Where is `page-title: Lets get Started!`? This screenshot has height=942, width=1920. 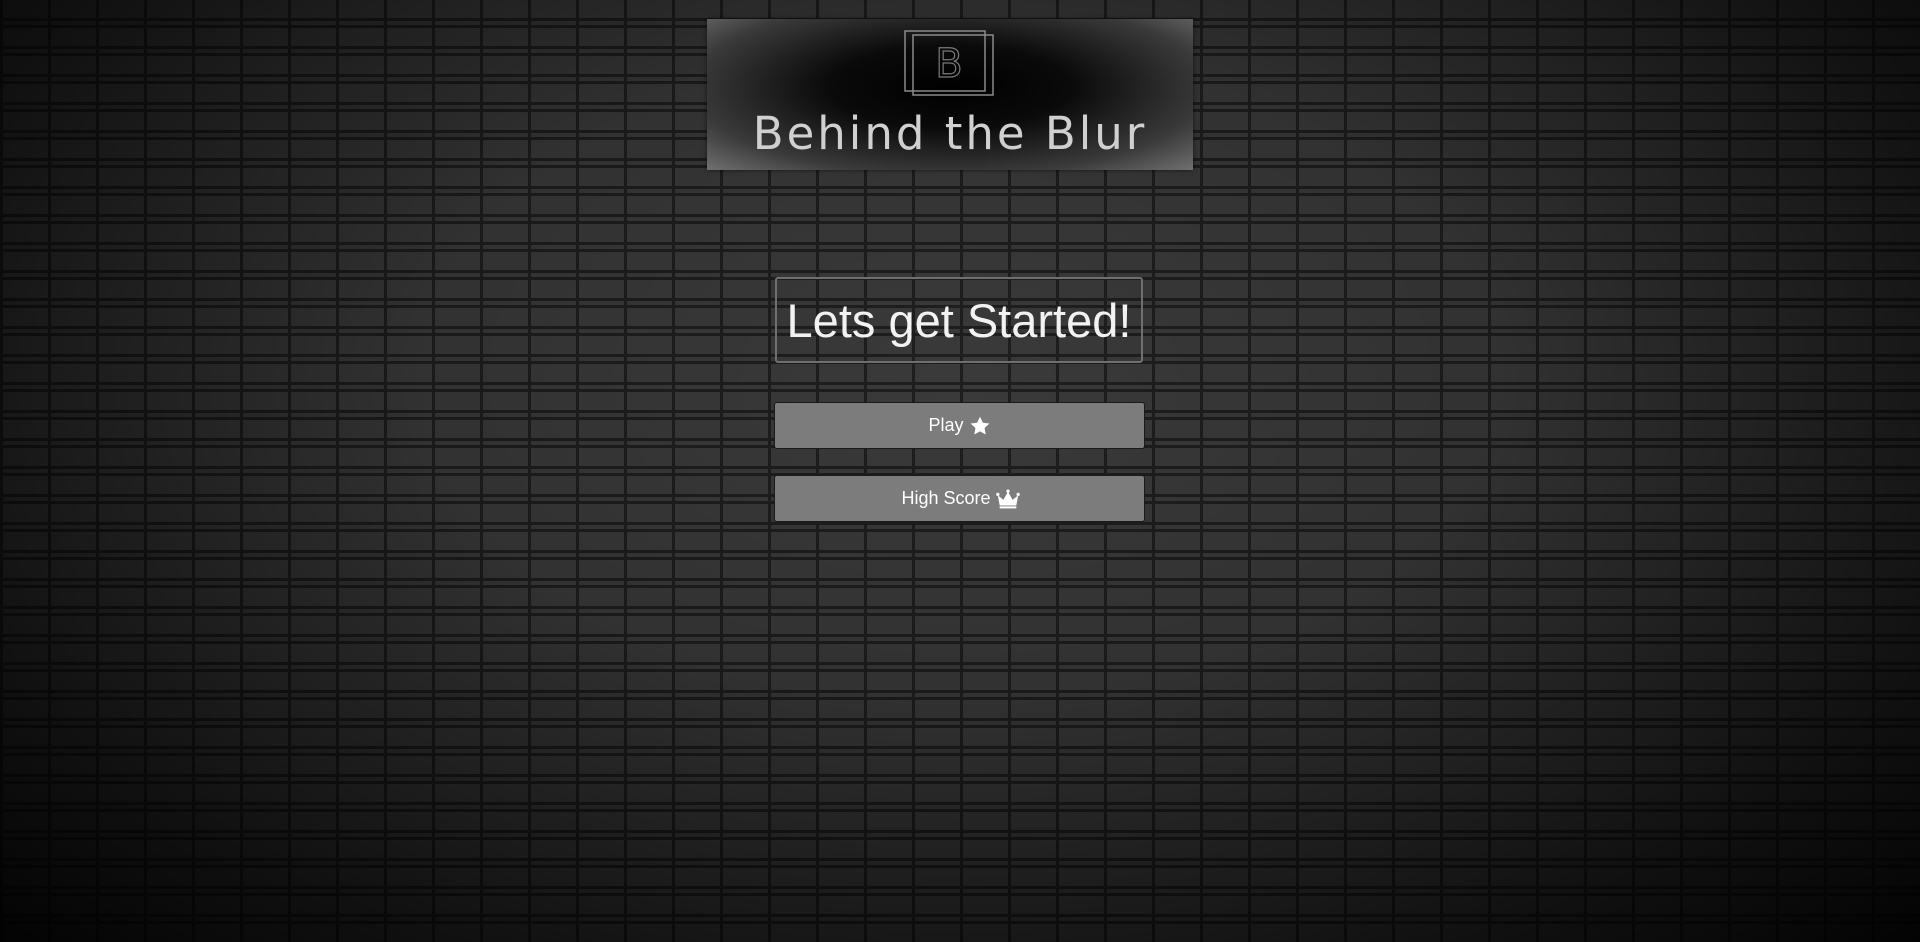 page-title: Lets get Started! is located at coordinates (959, 320).